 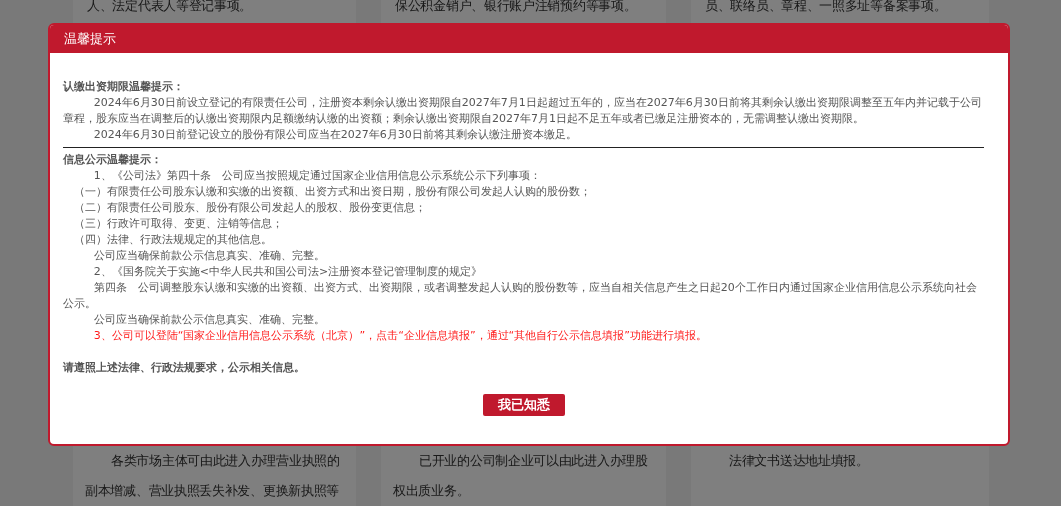 What do you see at coordinates (335, 135) in the screenshot?
I see `paragraph: 2024年6月30日前登记设立的股份有限公司应当在2027年6月30日前将其剩余认缴注册资本缴足。` at bounding box center [335, 135].